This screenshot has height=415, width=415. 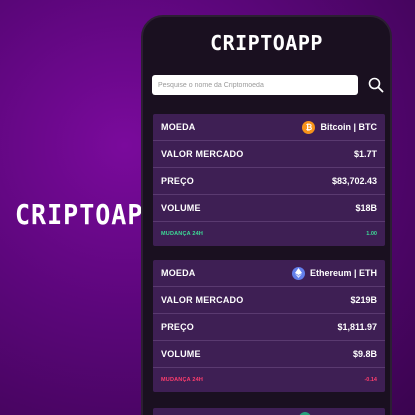 What do you see at coordinates (269, 154) in the screenshot?
I see `market-value-row: VALOR MERCADO $1.7T` at bounding box center [269, 154].